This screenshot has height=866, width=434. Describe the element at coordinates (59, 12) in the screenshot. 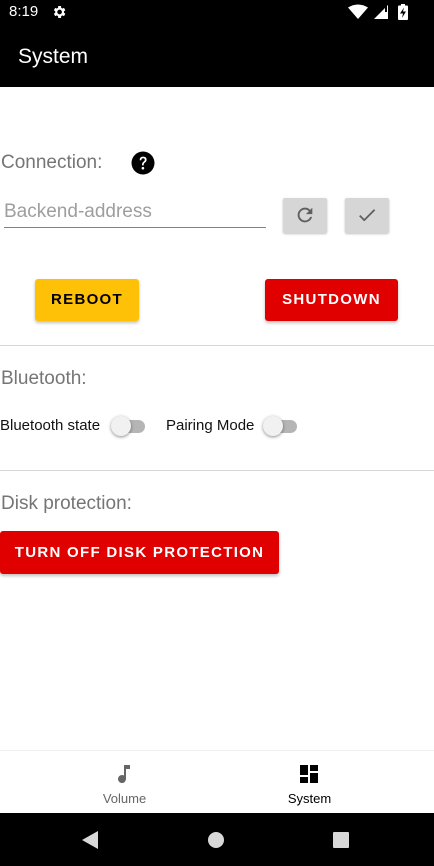

I see `gear-icon` at that location.